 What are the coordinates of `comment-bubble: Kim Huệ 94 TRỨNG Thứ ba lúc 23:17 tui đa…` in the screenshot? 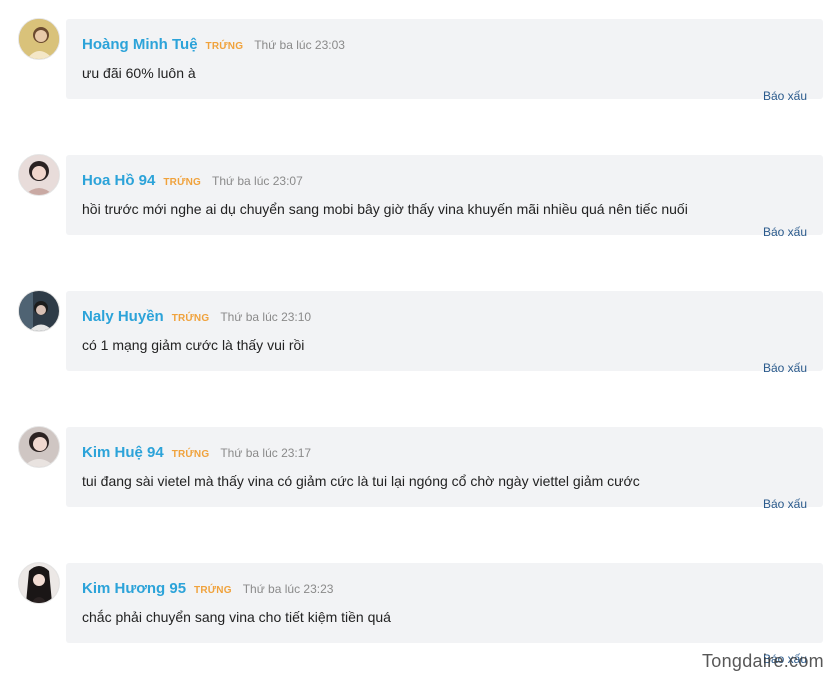 It's located at (444, 467).